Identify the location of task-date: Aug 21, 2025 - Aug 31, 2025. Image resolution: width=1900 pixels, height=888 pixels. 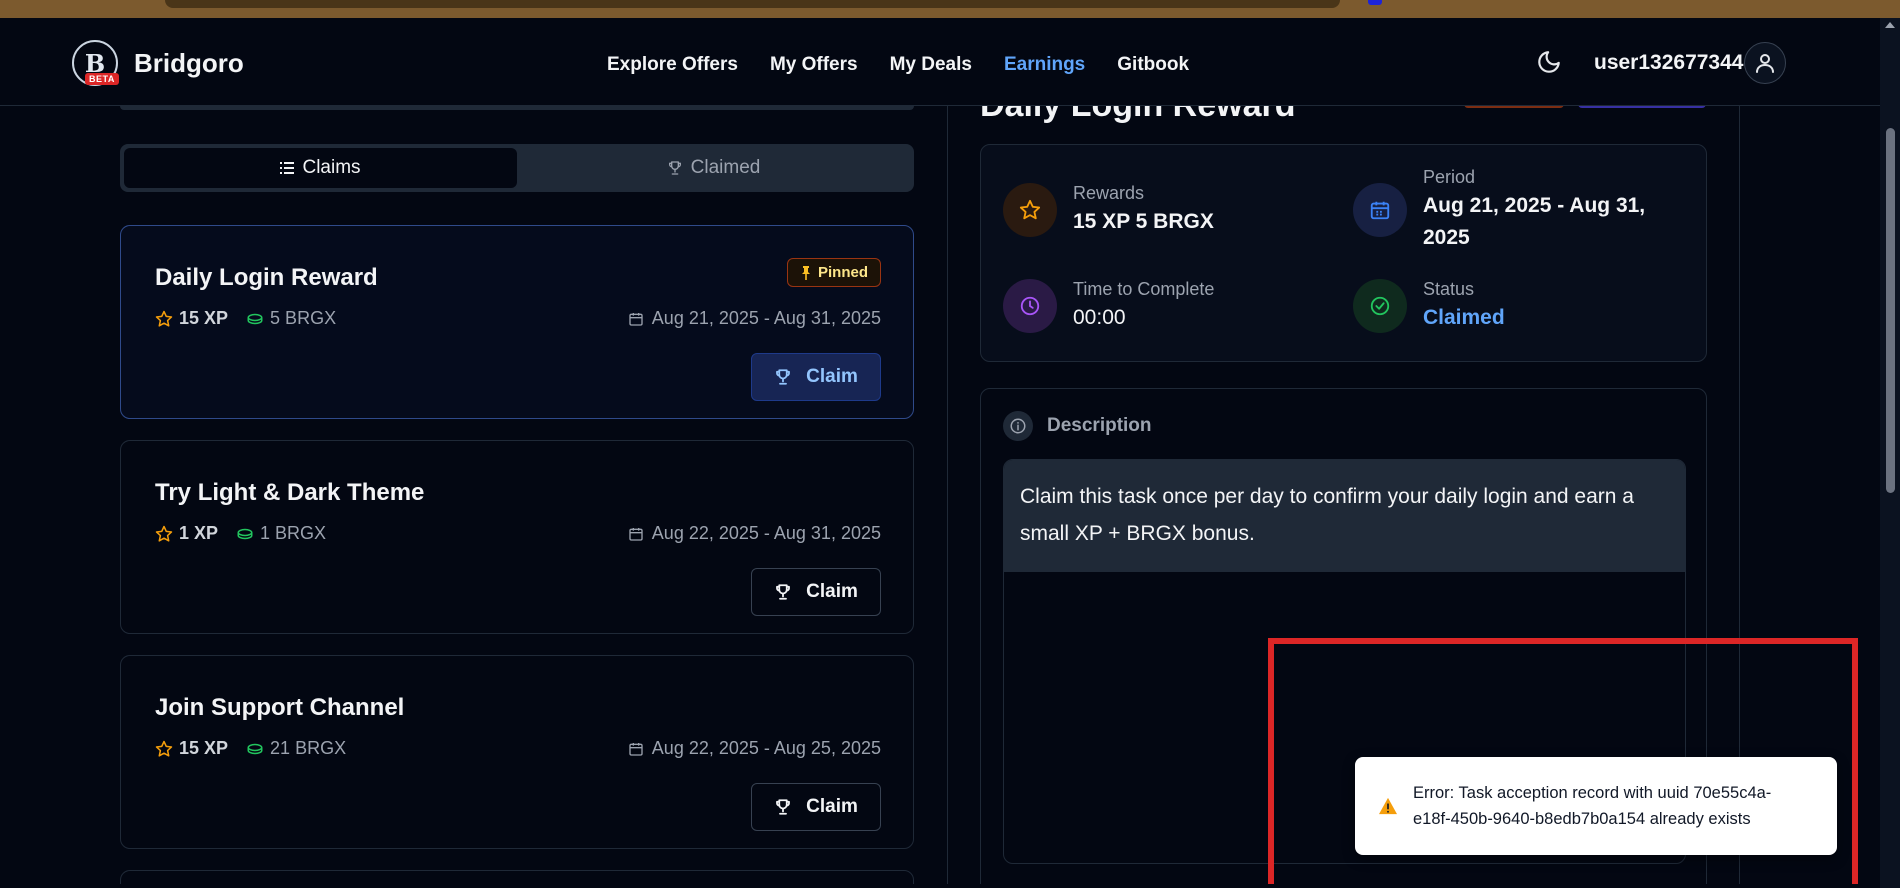
(754, 318).